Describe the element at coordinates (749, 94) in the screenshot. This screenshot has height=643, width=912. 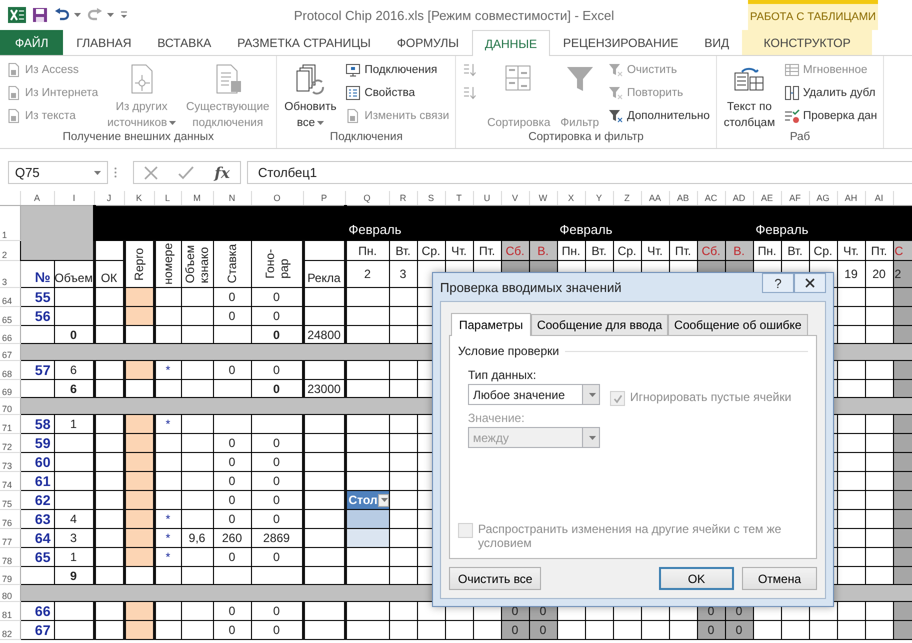
I see `ribbon-button: Текст по столбцам` at that location.